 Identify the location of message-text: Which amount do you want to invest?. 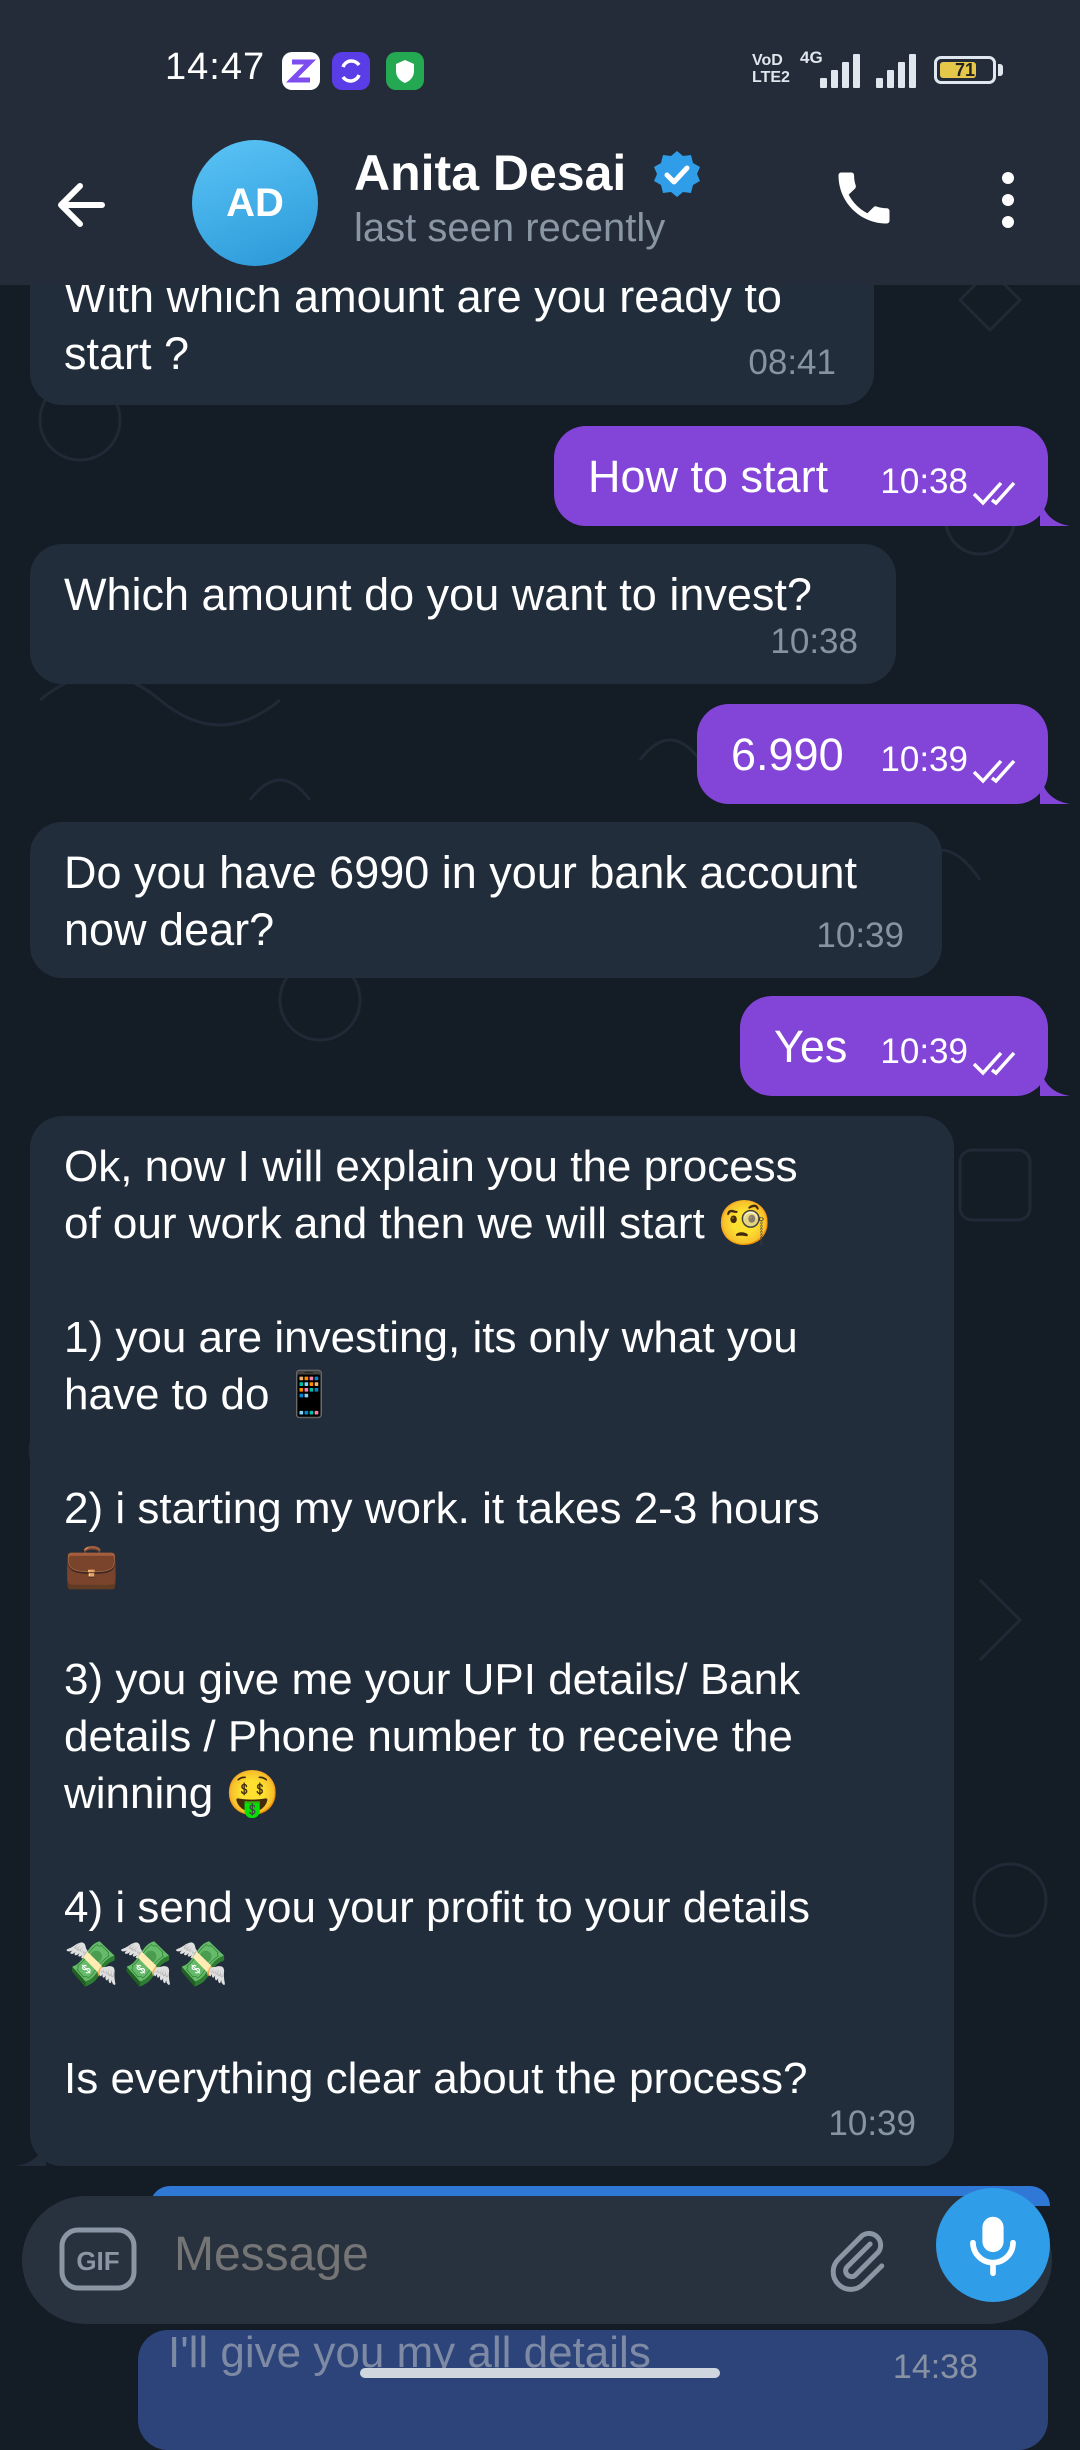
(438, 594).